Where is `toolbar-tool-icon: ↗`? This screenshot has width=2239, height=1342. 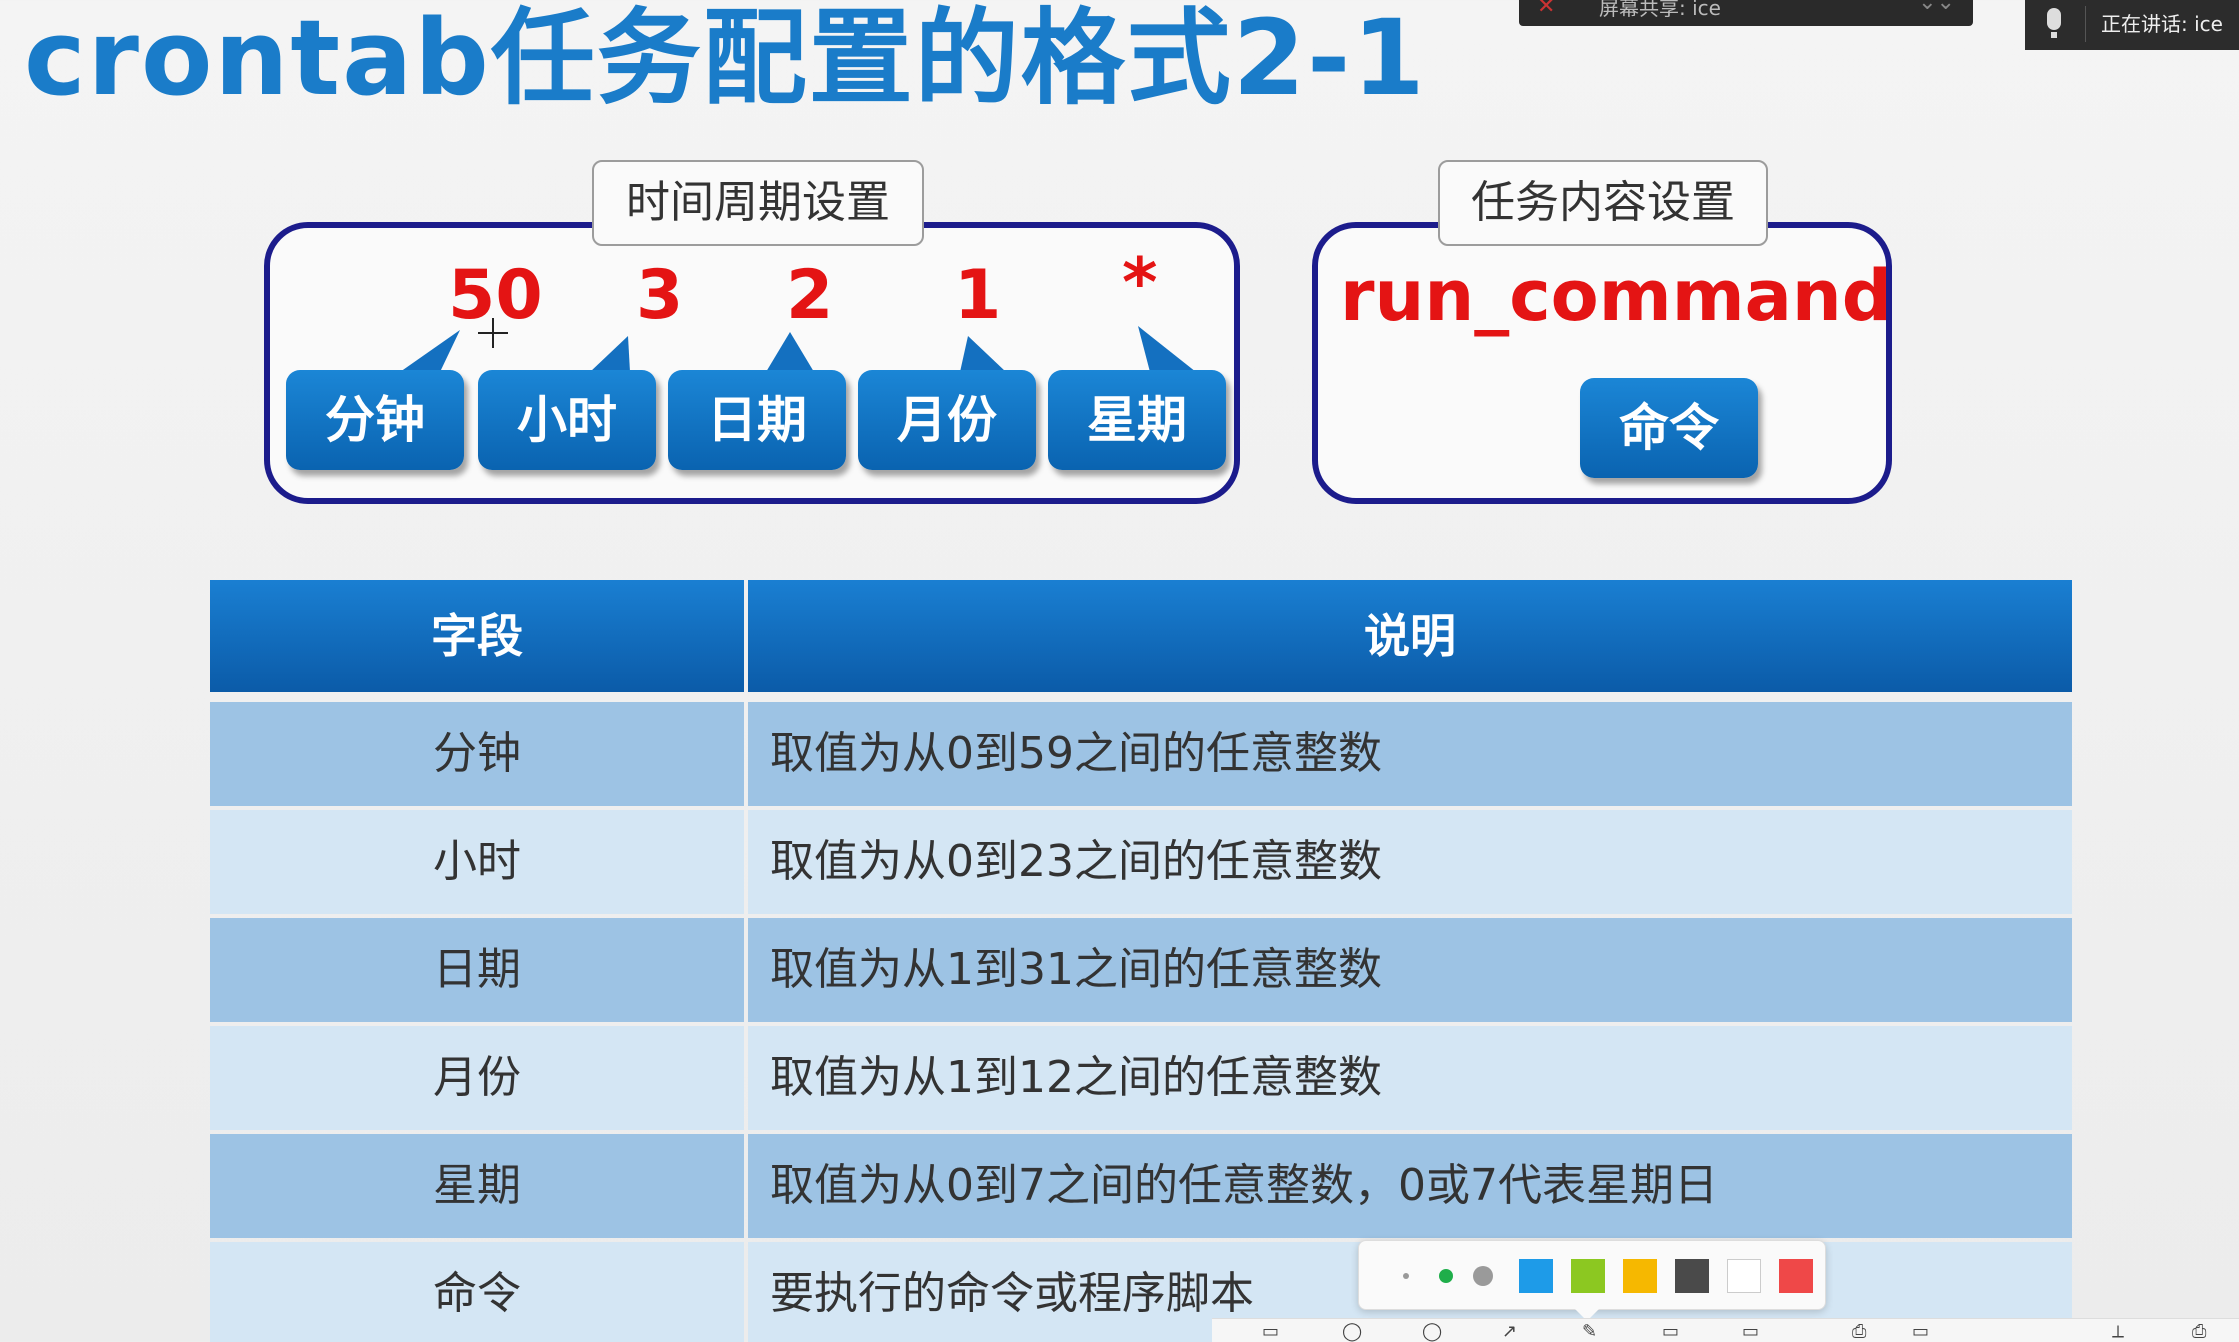 toolbar-tool-icon: ↗ is located at coordinates (1509, 1331).